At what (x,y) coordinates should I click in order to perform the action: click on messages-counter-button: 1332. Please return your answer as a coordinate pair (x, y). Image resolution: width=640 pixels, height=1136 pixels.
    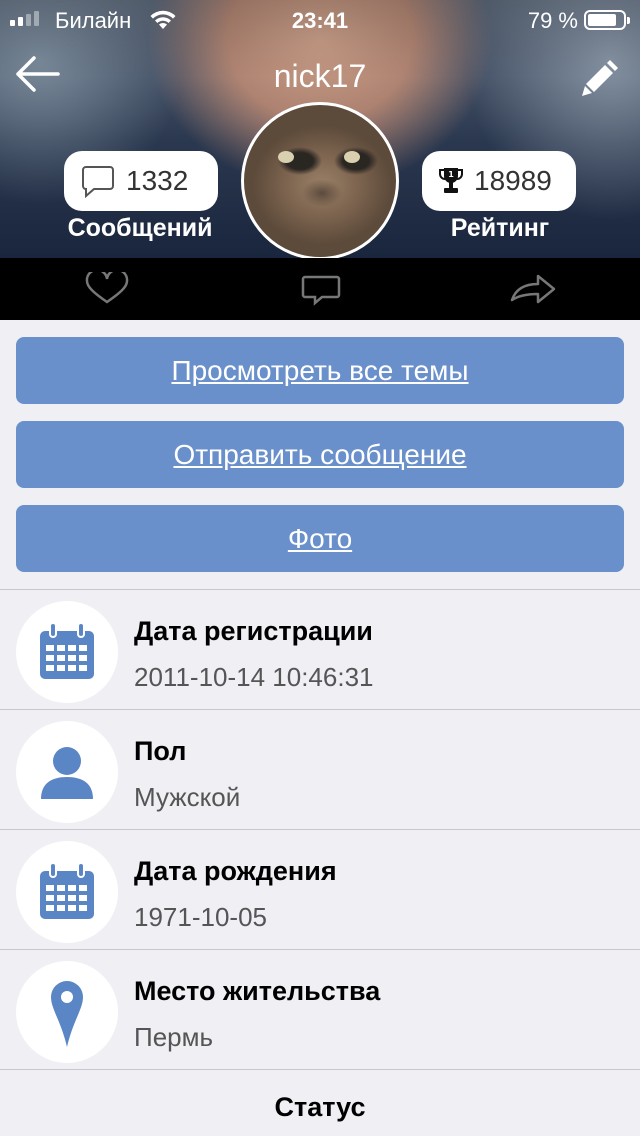
    Looking at the image, I should click on (141, 181).